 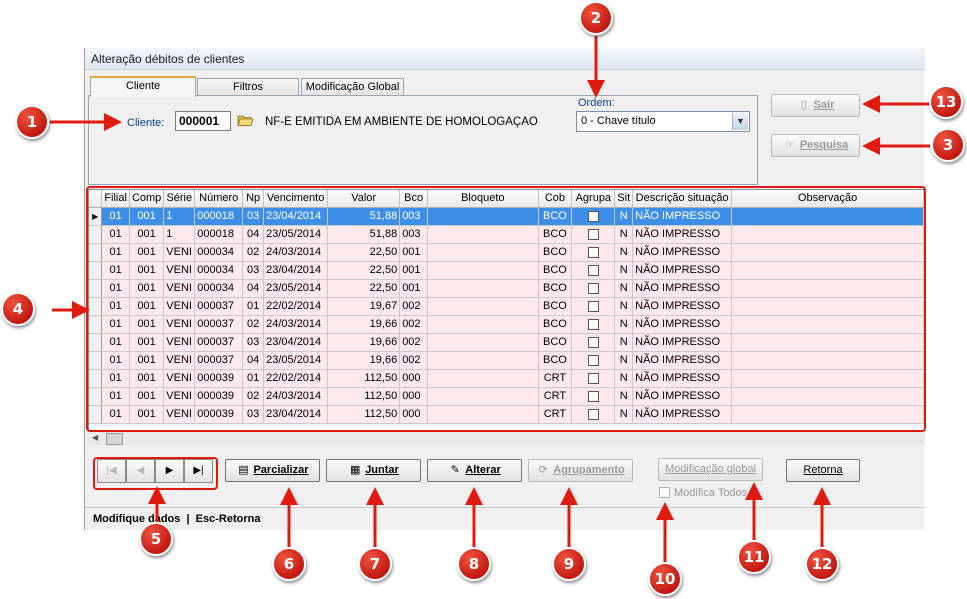 I want to click on callout-1: 1, so click(x=32, y=122).